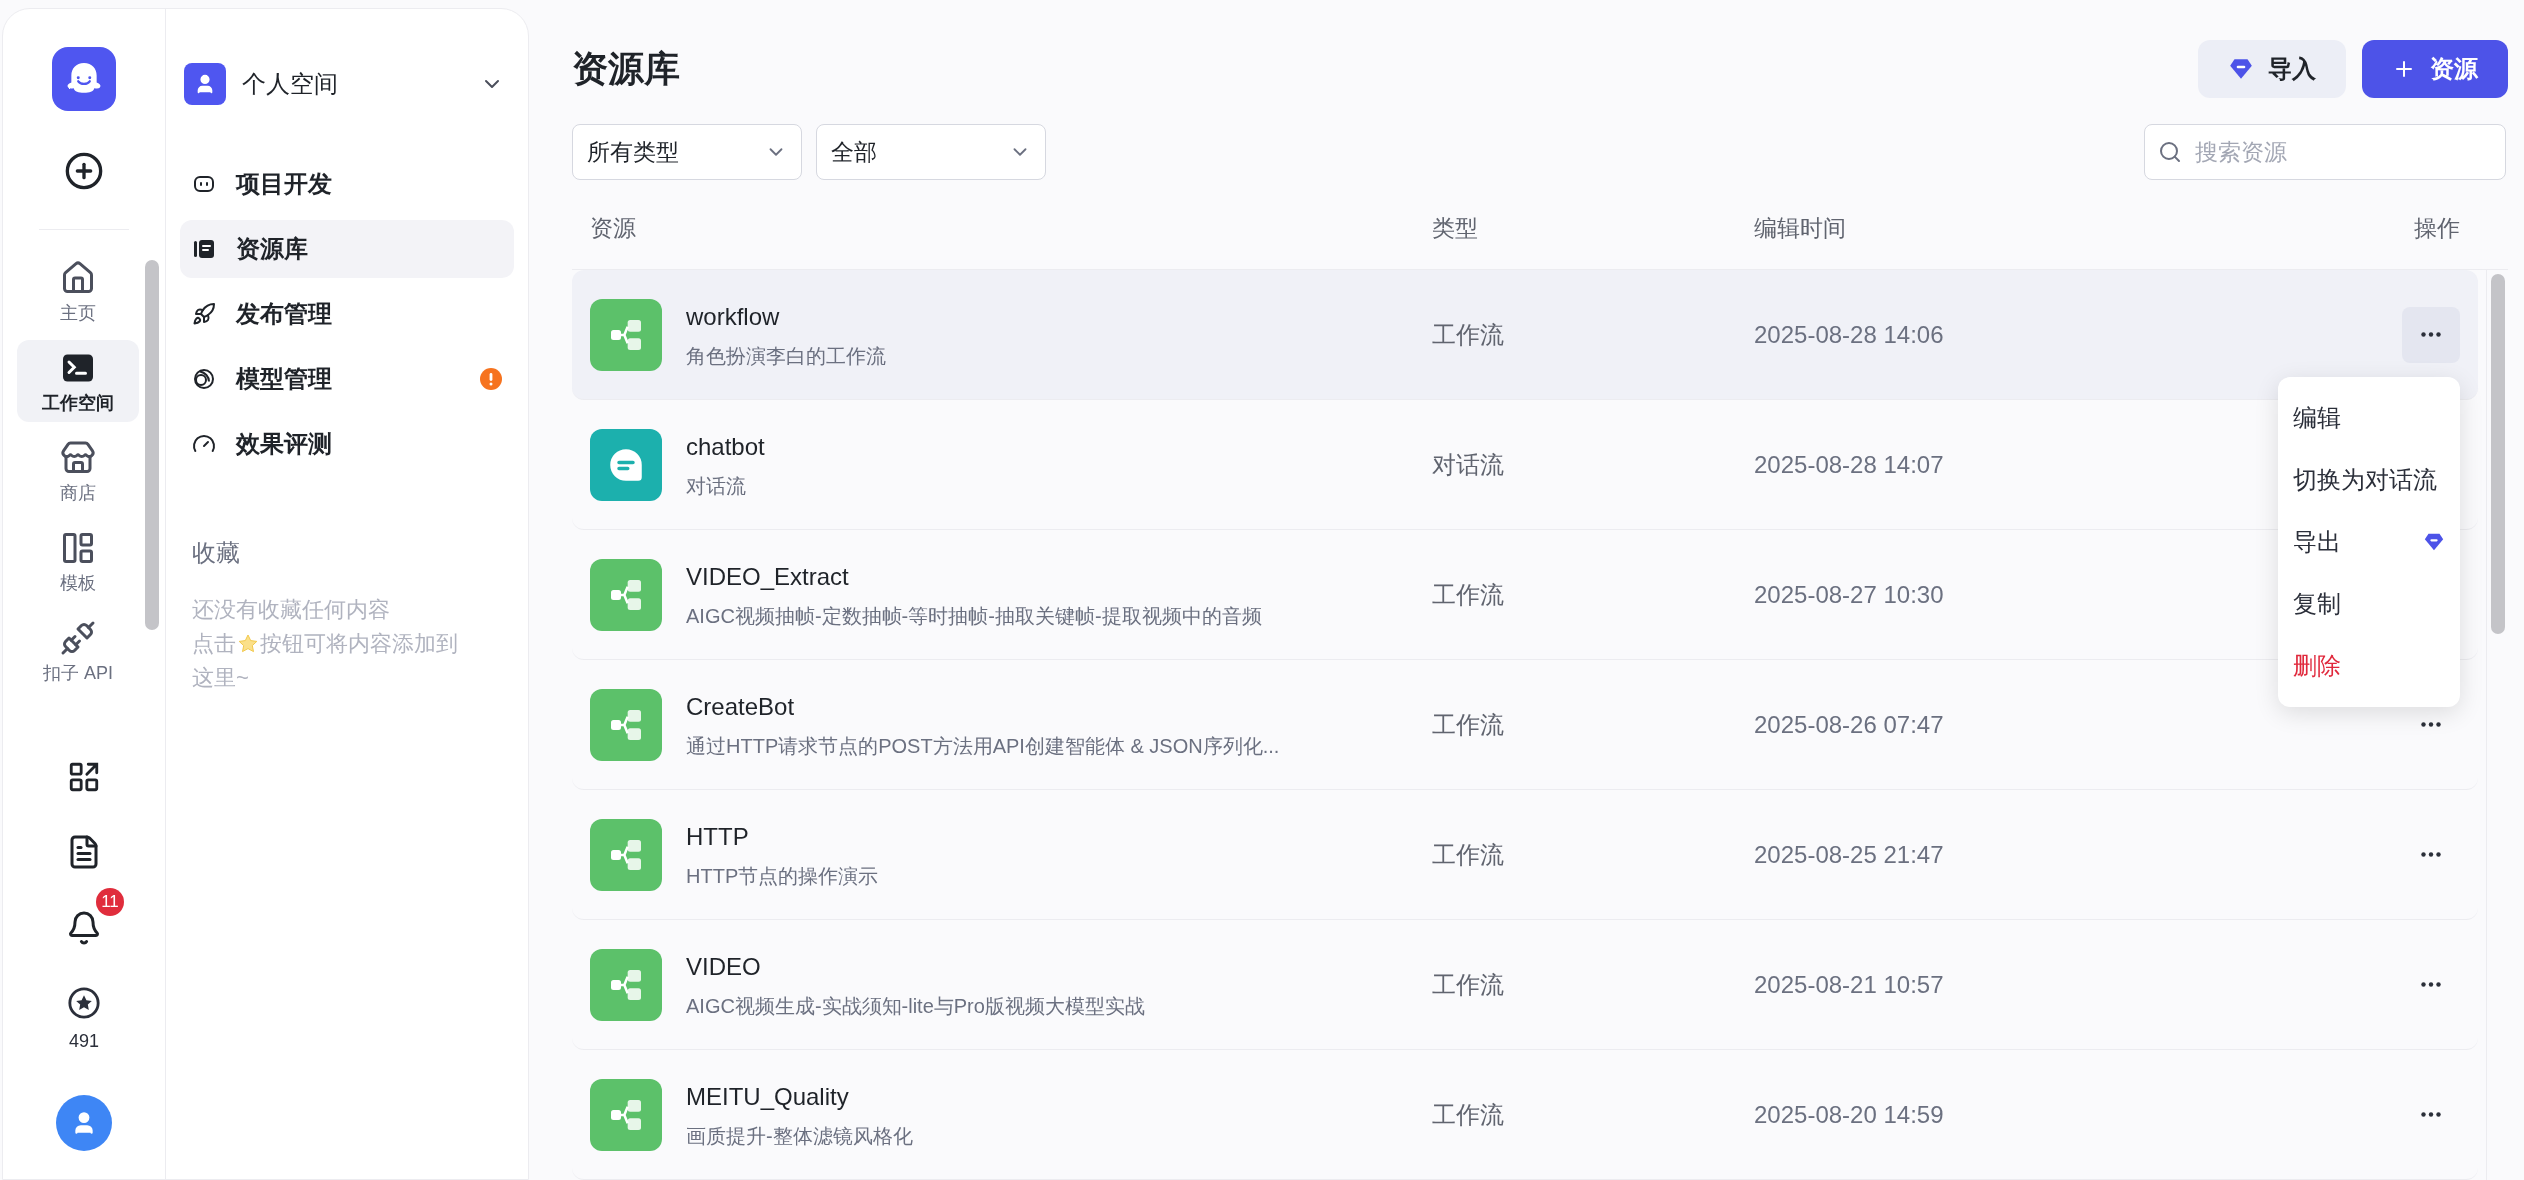  I want to click on rocket-icon, so click(204, 314).